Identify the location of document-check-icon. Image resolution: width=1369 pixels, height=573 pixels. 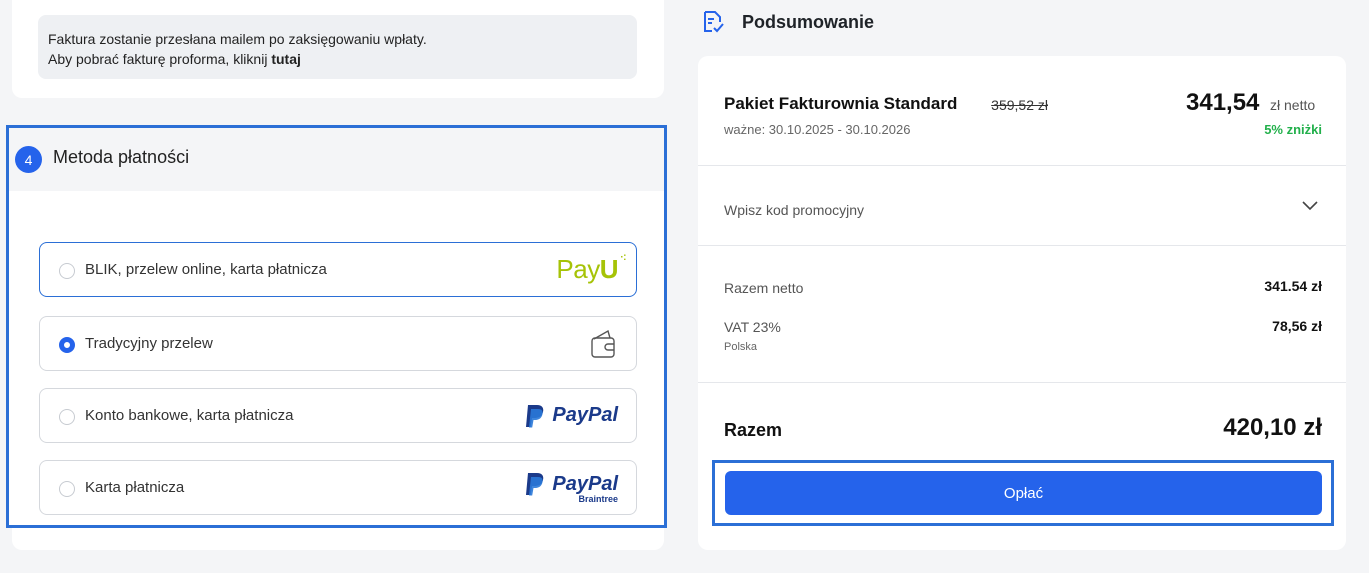
(714, 22).